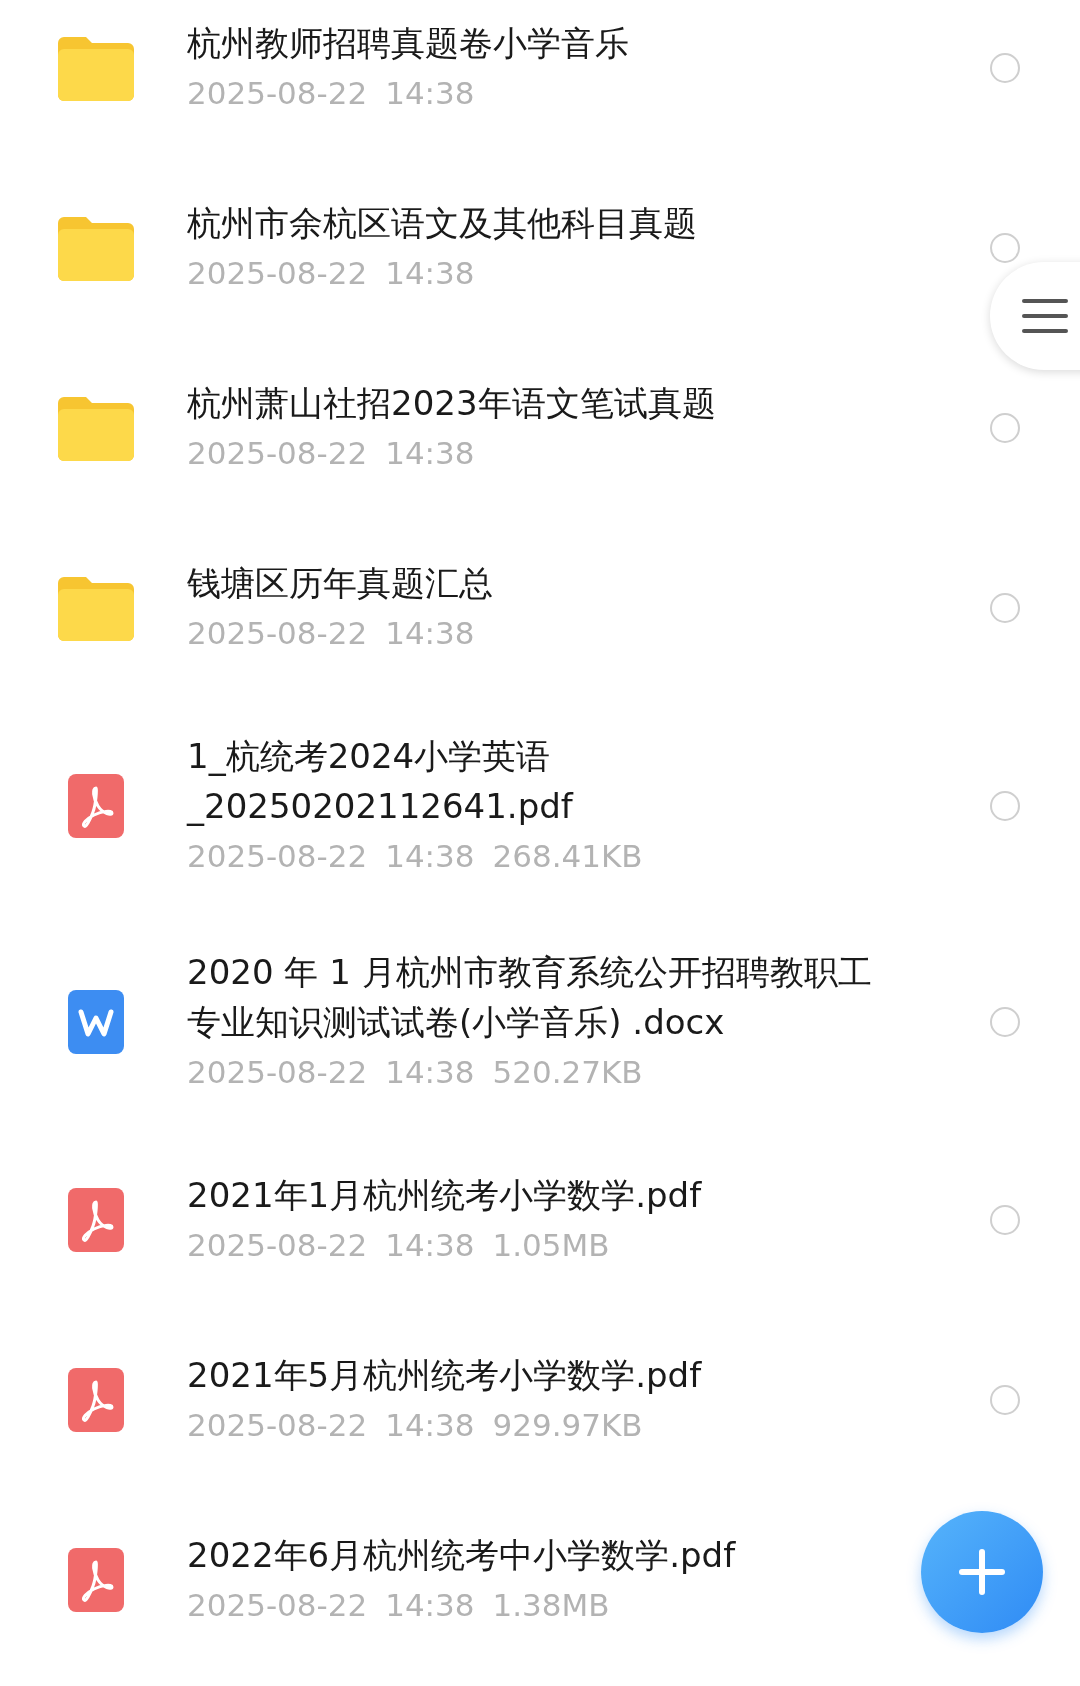  Describe the element at coordinates (380, 806) in the screenshot. I see `file-name: _20250202112641.pdf` at that location.